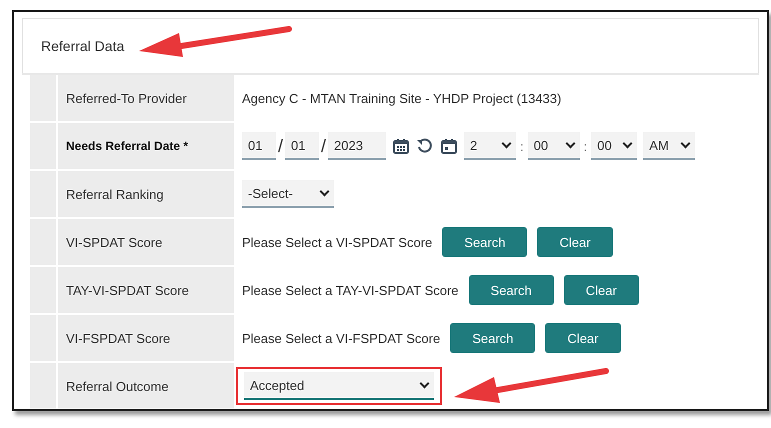 The width and height of the screenshot is (771, 428). What do you see at coordinates (339, 386) in the screenshot?
I see `dropdown: Accepted` at bounding box center [339, 386].